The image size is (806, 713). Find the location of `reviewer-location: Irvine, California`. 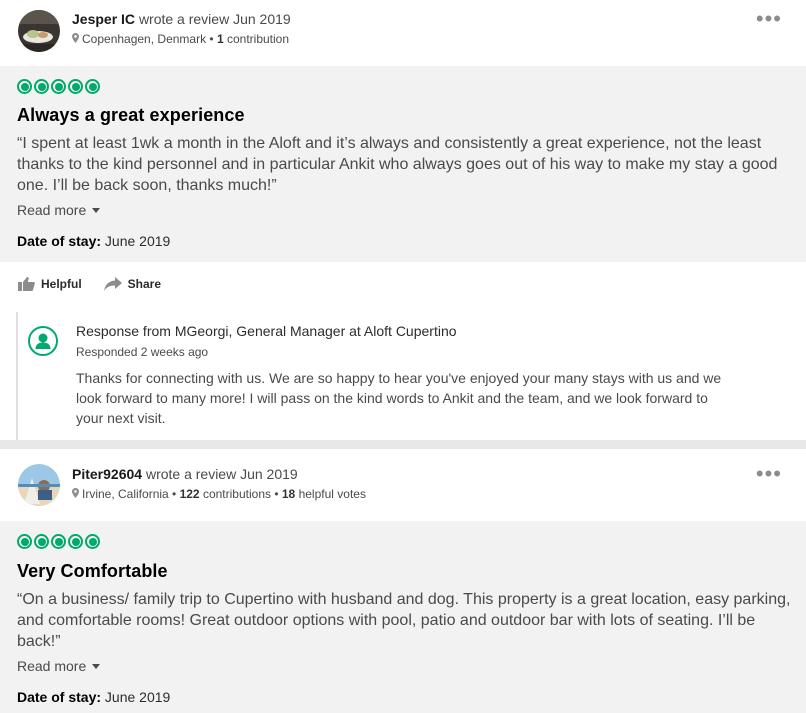

reviewer-location: Irvine, California is located at coordinates (125, 494).